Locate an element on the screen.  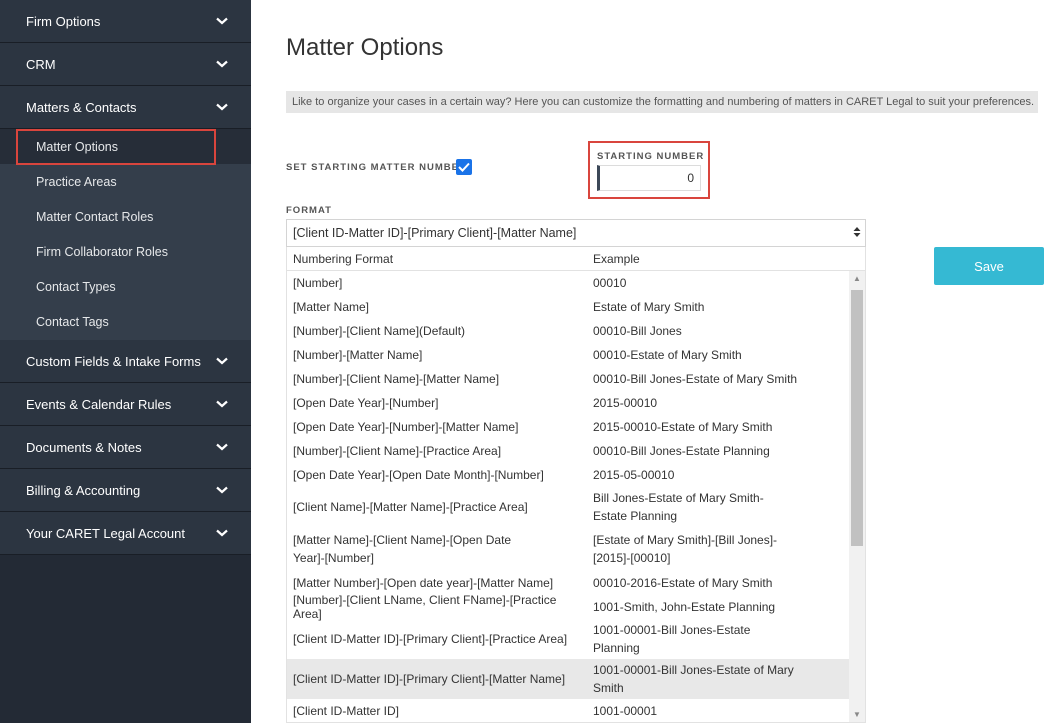
save-button: Save is located at coordinates (989, 266).